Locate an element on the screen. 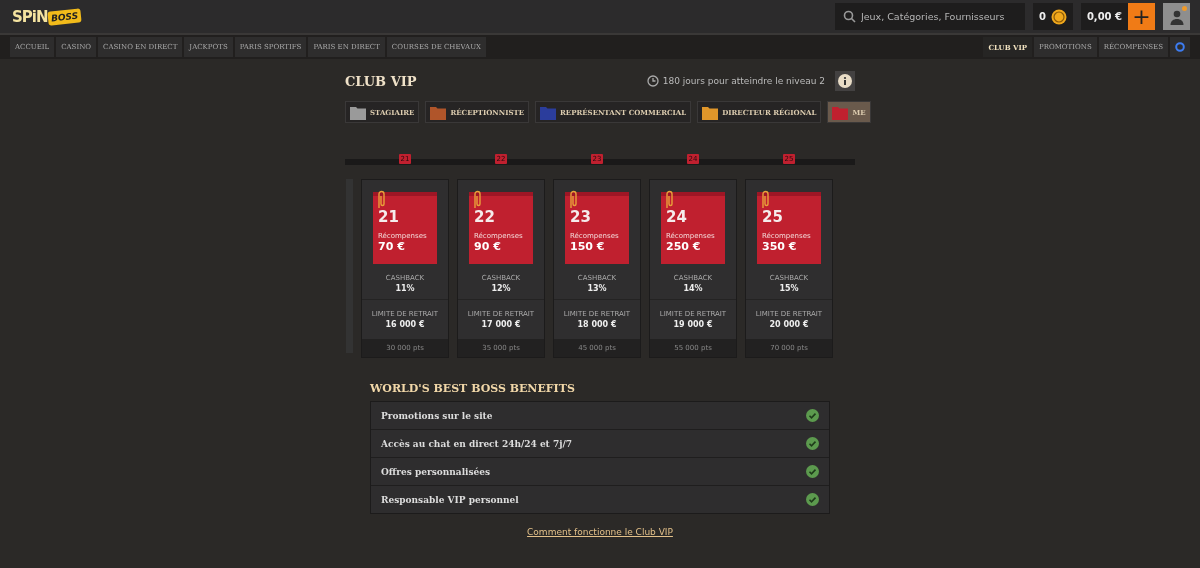  coin-count: 0 is located at coordinates (1042, 16).